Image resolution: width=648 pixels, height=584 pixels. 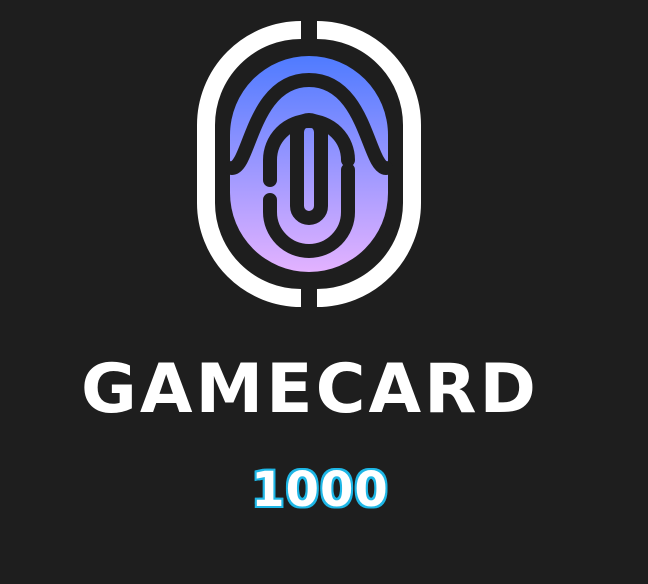 I want to click on card-value: 1000, so click(x=319, y=490).